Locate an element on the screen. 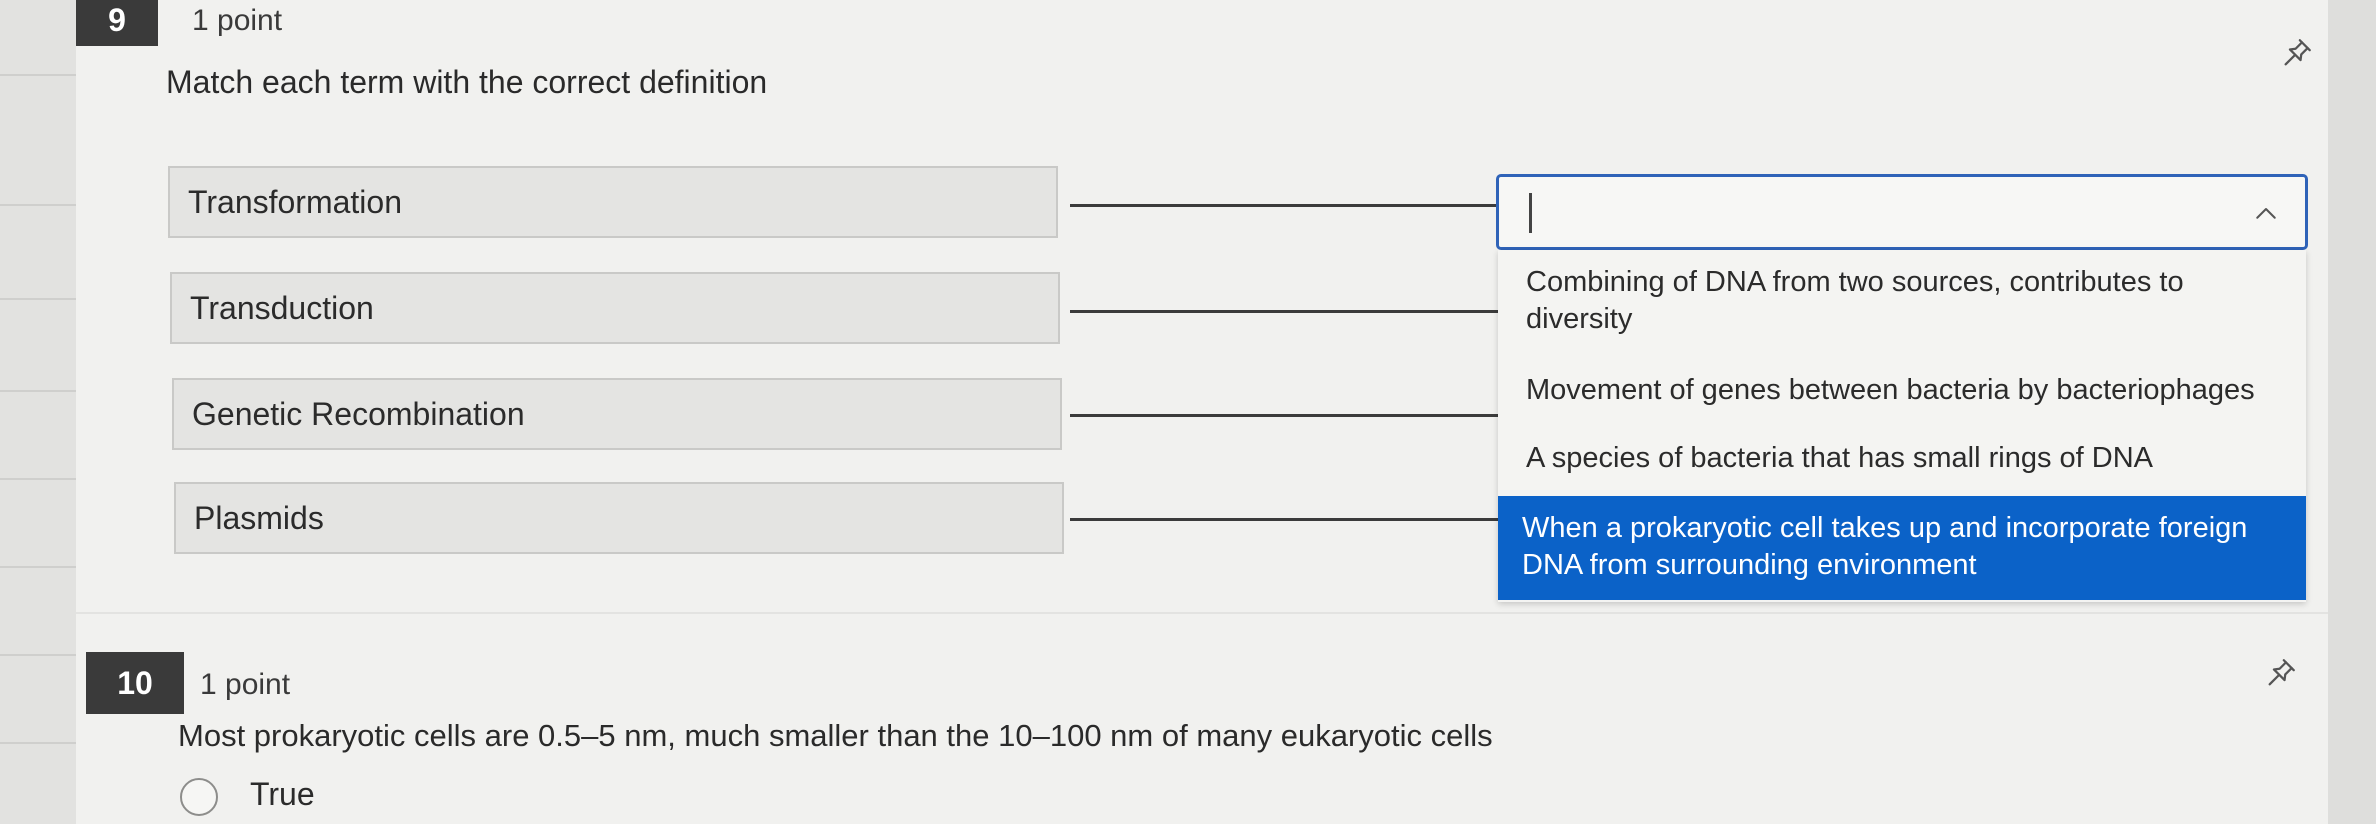 The width and height of the screenshot is (2376, 824). term-plasmids: Plasmids is located at coordinates (619, 518).